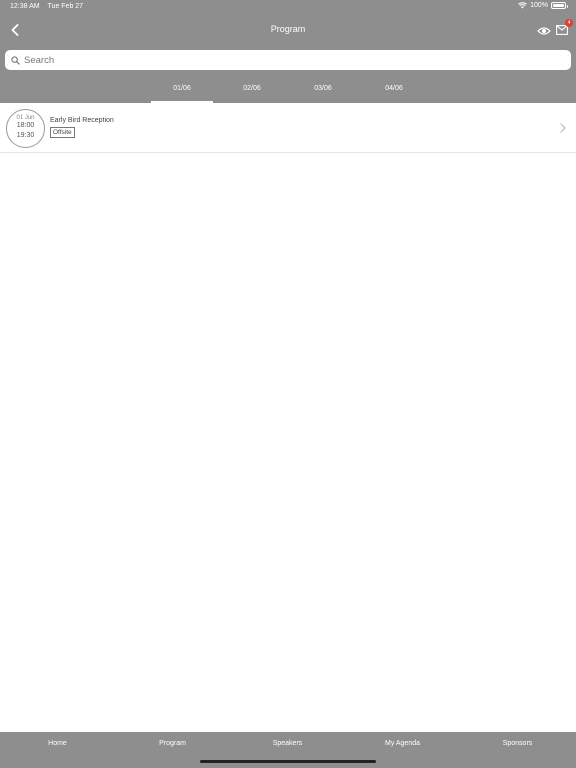  I want to click on session-end-time: 19:30, so click(25, 135).